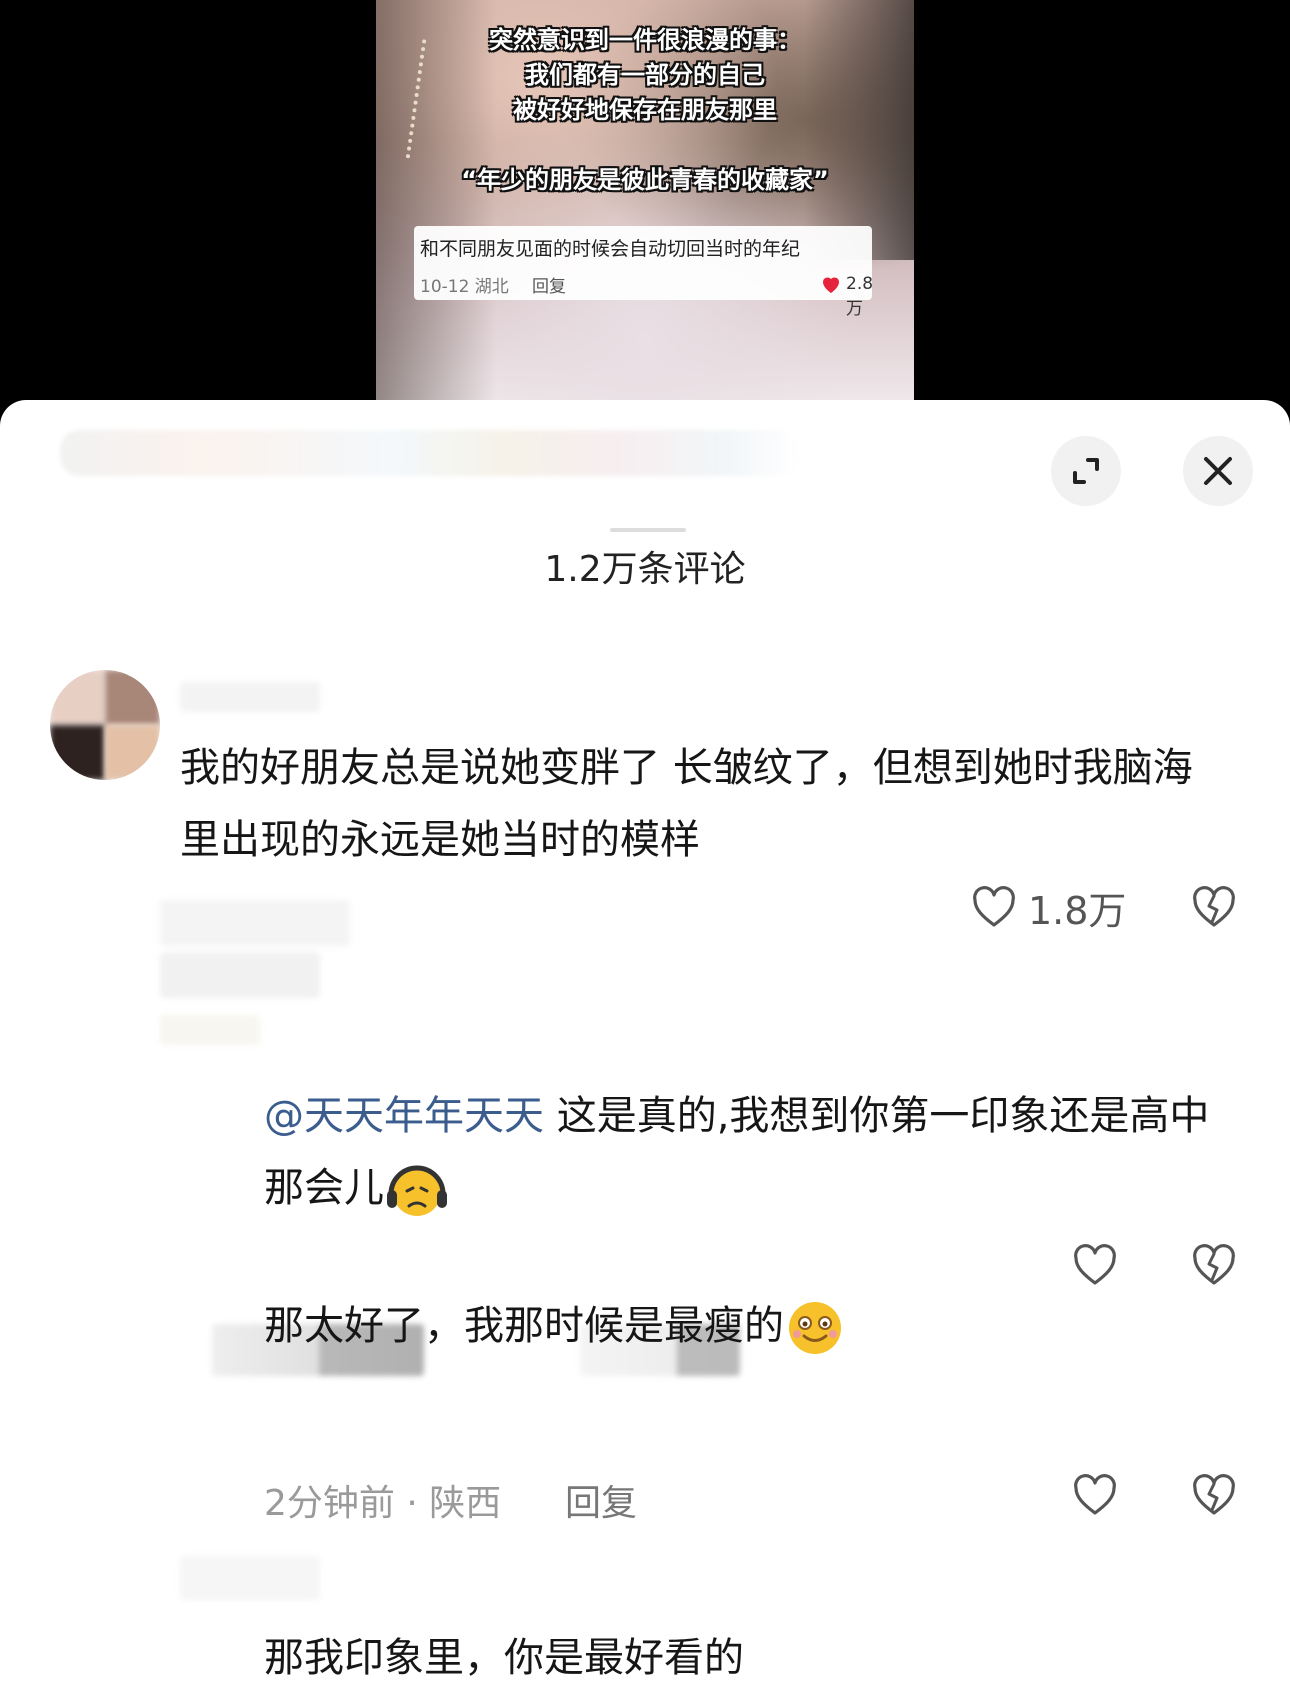 The image size is (1290, 1694). I want to click on emoji-smile-icon, so click(815, 1328).